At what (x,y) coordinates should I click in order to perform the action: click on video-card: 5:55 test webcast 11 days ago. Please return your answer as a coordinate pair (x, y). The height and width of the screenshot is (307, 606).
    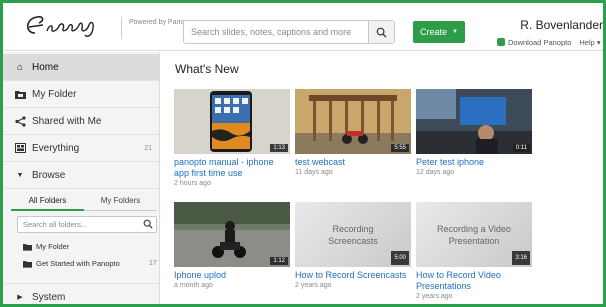
    Looking at the image, I should click on (353, 132).